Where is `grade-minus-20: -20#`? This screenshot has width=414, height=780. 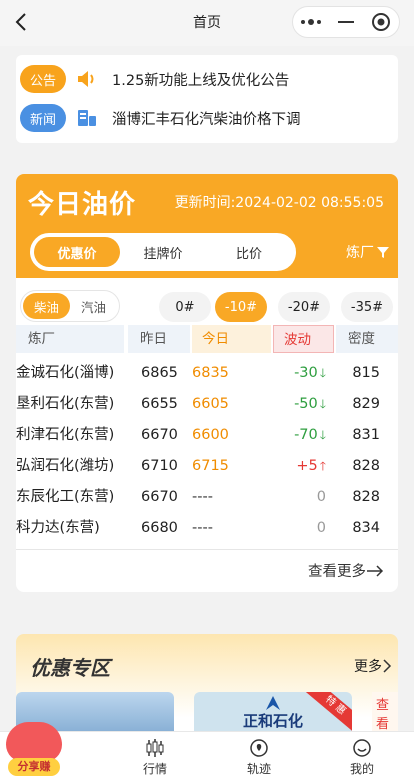 grade-minus-20: -20# is located at coordinates (304, 307).